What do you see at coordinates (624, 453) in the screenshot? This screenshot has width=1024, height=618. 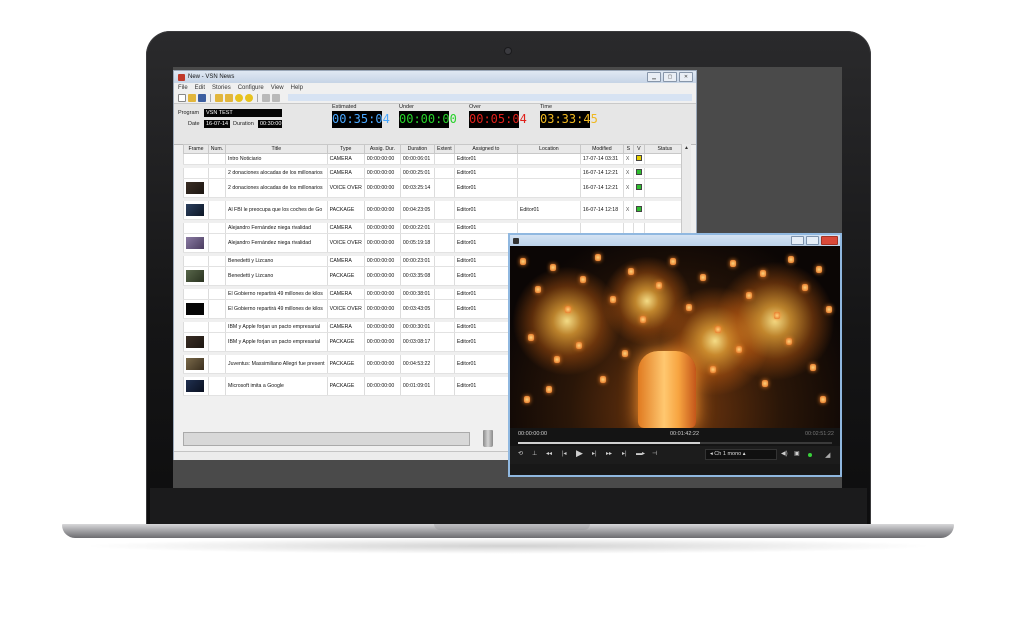 I see `go-to-end-icon: ▸|` at bounding box center [624, 453].